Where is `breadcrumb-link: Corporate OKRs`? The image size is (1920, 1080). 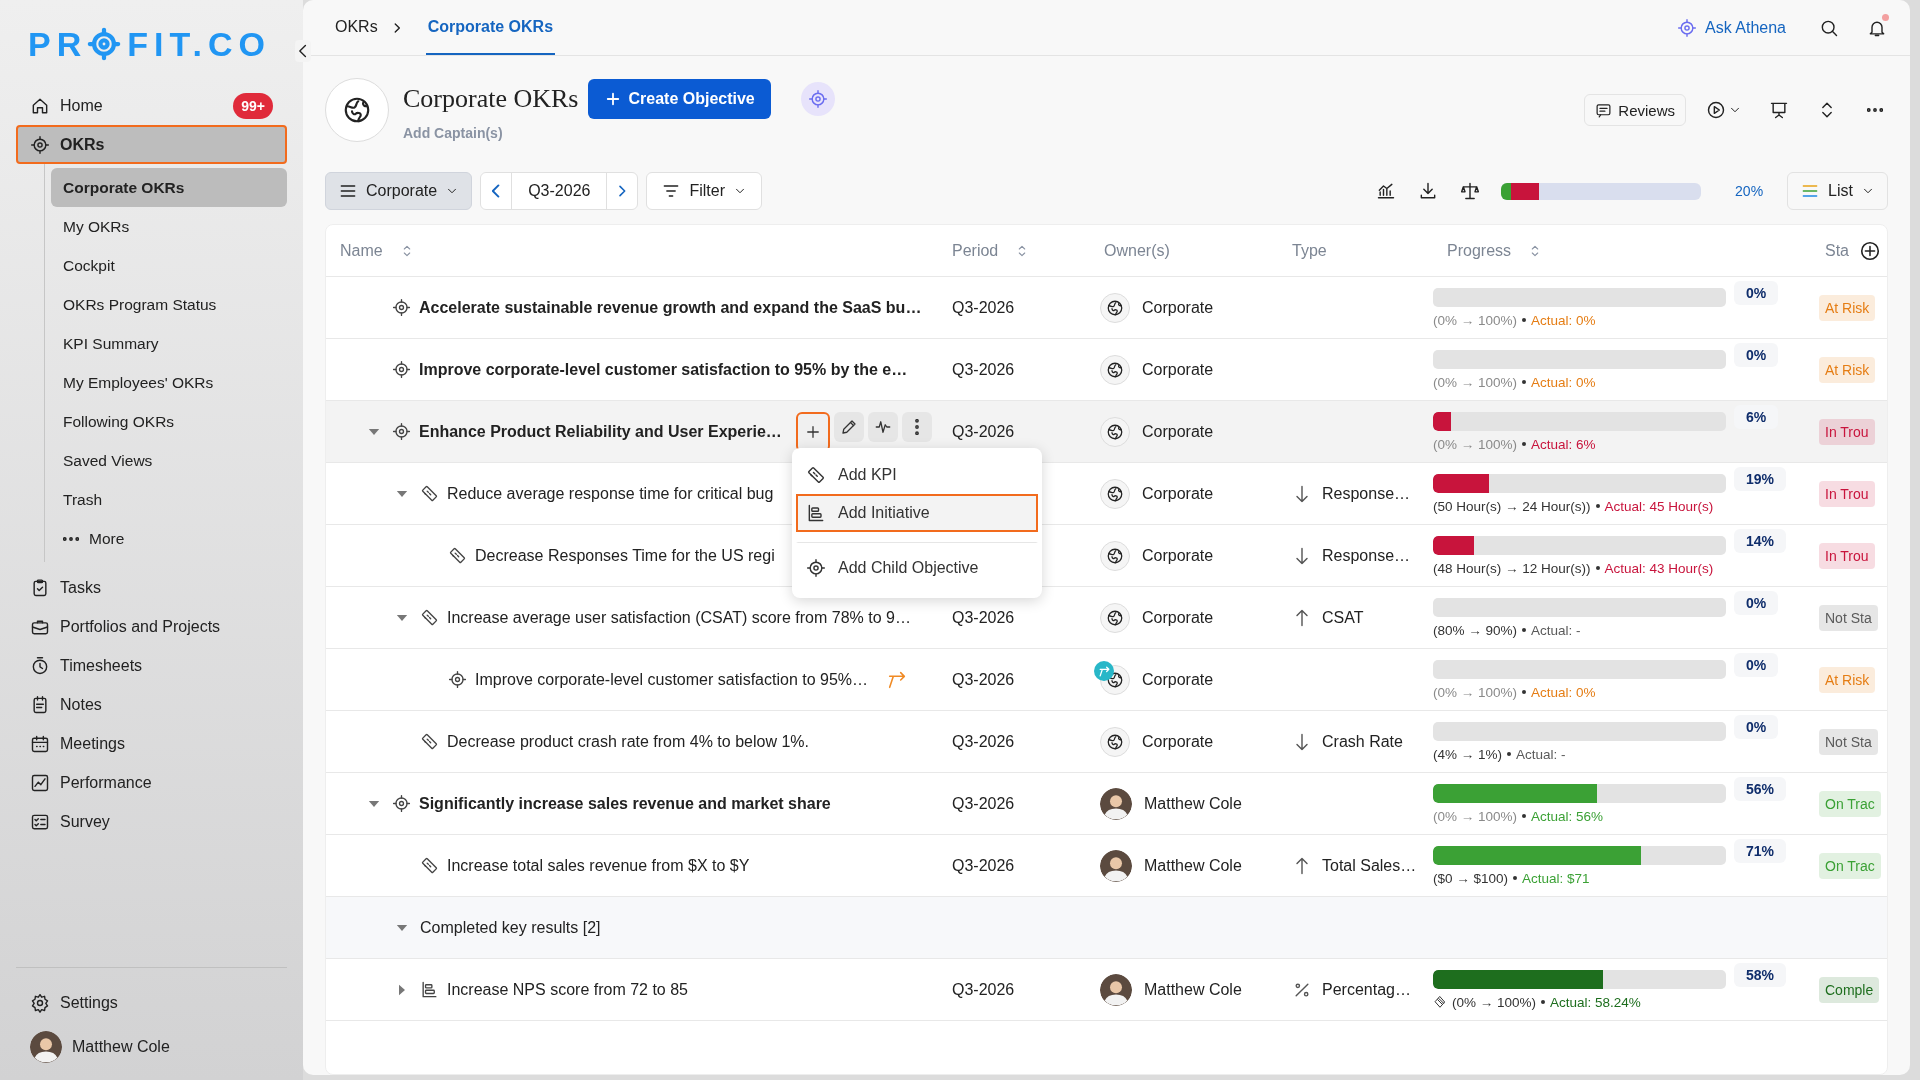
breadcrumb-link: Corporate OKRs is located at coordinates (490, 27).